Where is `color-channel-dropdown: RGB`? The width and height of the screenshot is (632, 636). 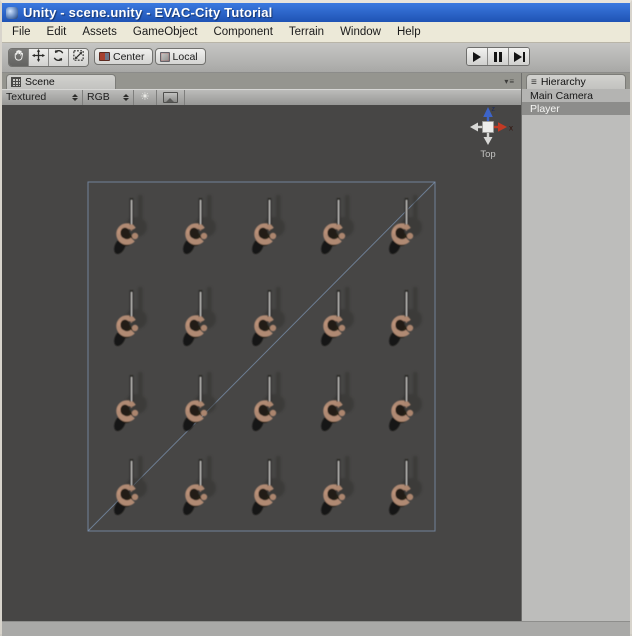 color-channel-dropdown: RGB is located at coordinates (108, 97).